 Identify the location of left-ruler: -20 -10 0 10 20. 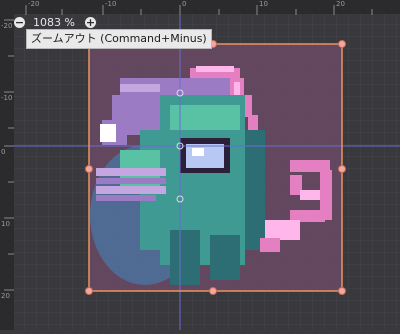
(7, 165).